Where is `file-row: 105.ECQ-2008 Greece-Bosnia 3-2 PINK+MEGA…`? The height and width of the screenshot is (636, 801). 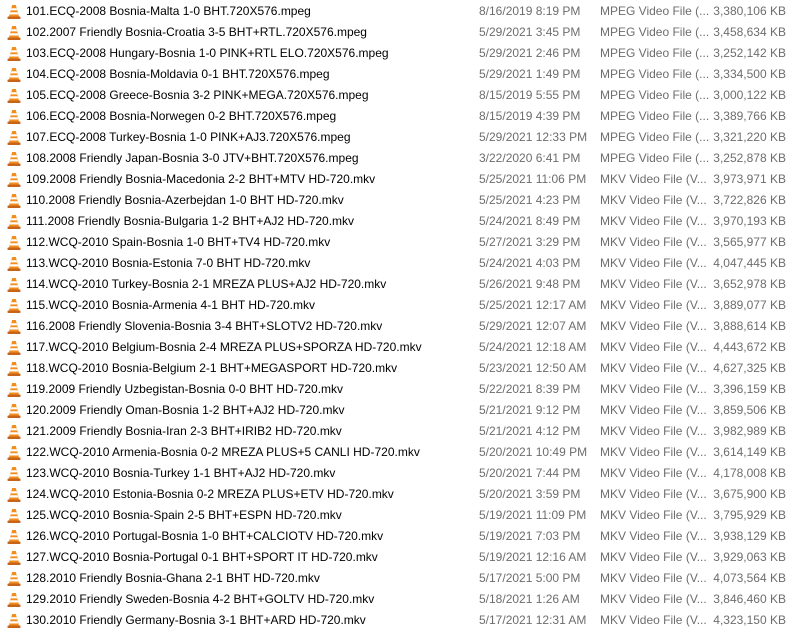 file-row: 105.ECQ-2008 Greece-Bosnia 3-2 PINK+MEGA… is located at coordinates (400, 95).